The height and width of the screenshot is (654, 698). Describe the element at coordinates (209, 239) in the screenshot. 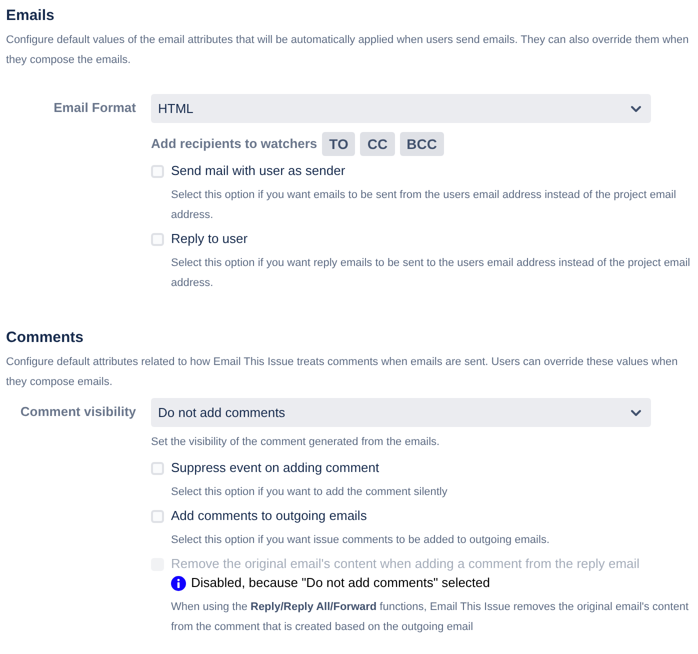

I see `checkbox-label: Reply to user` at that location.